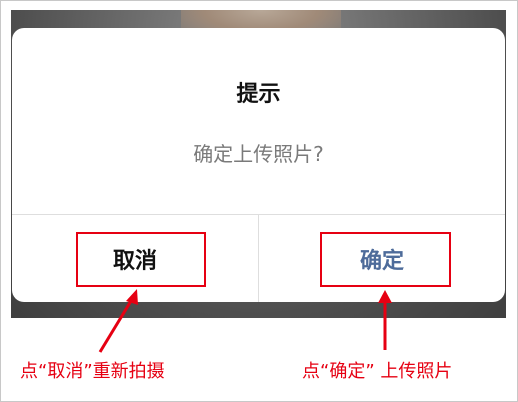  Describe the element at coordinates (385, 259) in the screenshot. I see `confirm-highlight-box` at that location.